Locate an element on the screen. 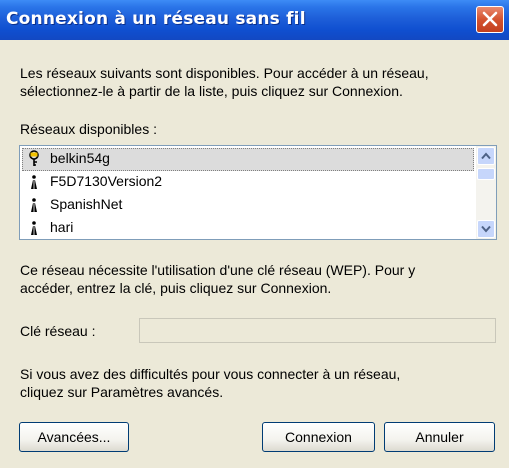  list-item: F5D7130Version2 is located at coordinates (248, 182).